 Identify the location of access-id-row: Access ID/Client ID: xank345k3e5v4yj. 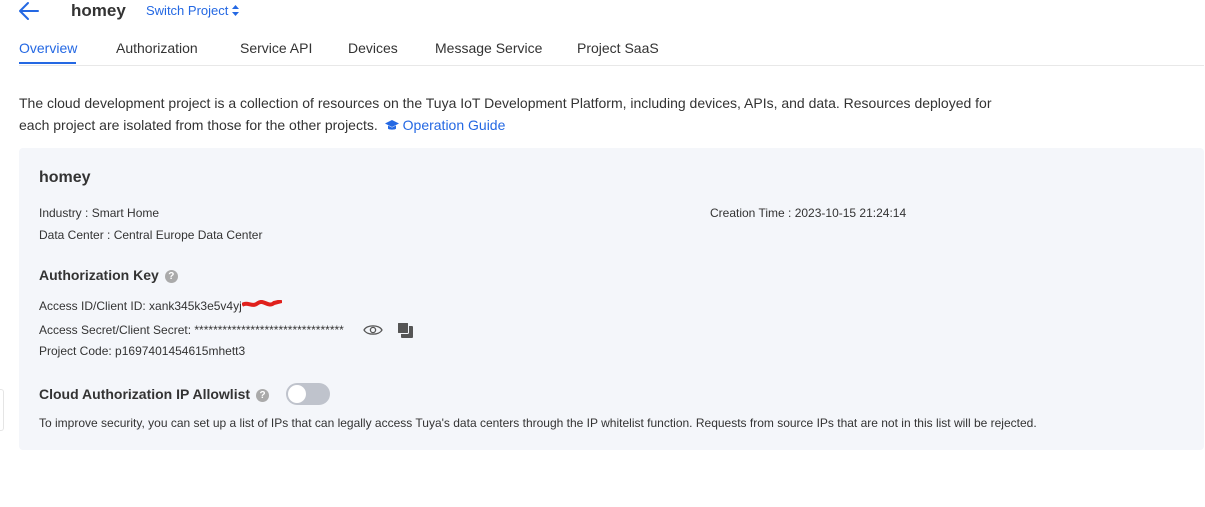
(161, 305).